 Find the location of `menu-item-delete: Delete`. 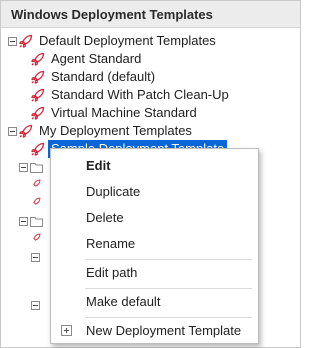

menu-item-delete: Delete is located at coordinates (154, 218).